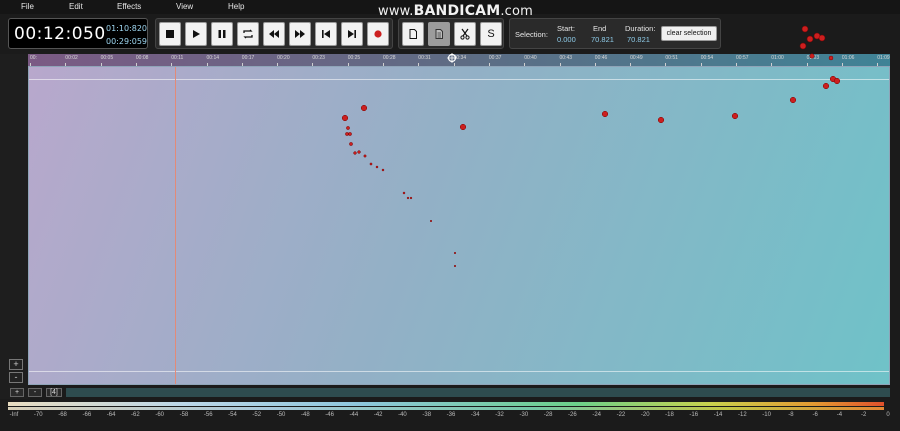 The width and height of the screenshot is (900, 431). Describe the element at coordinates (283, 58) in the screenshot. I see `ruler-tick-label: 00:20` at that location.